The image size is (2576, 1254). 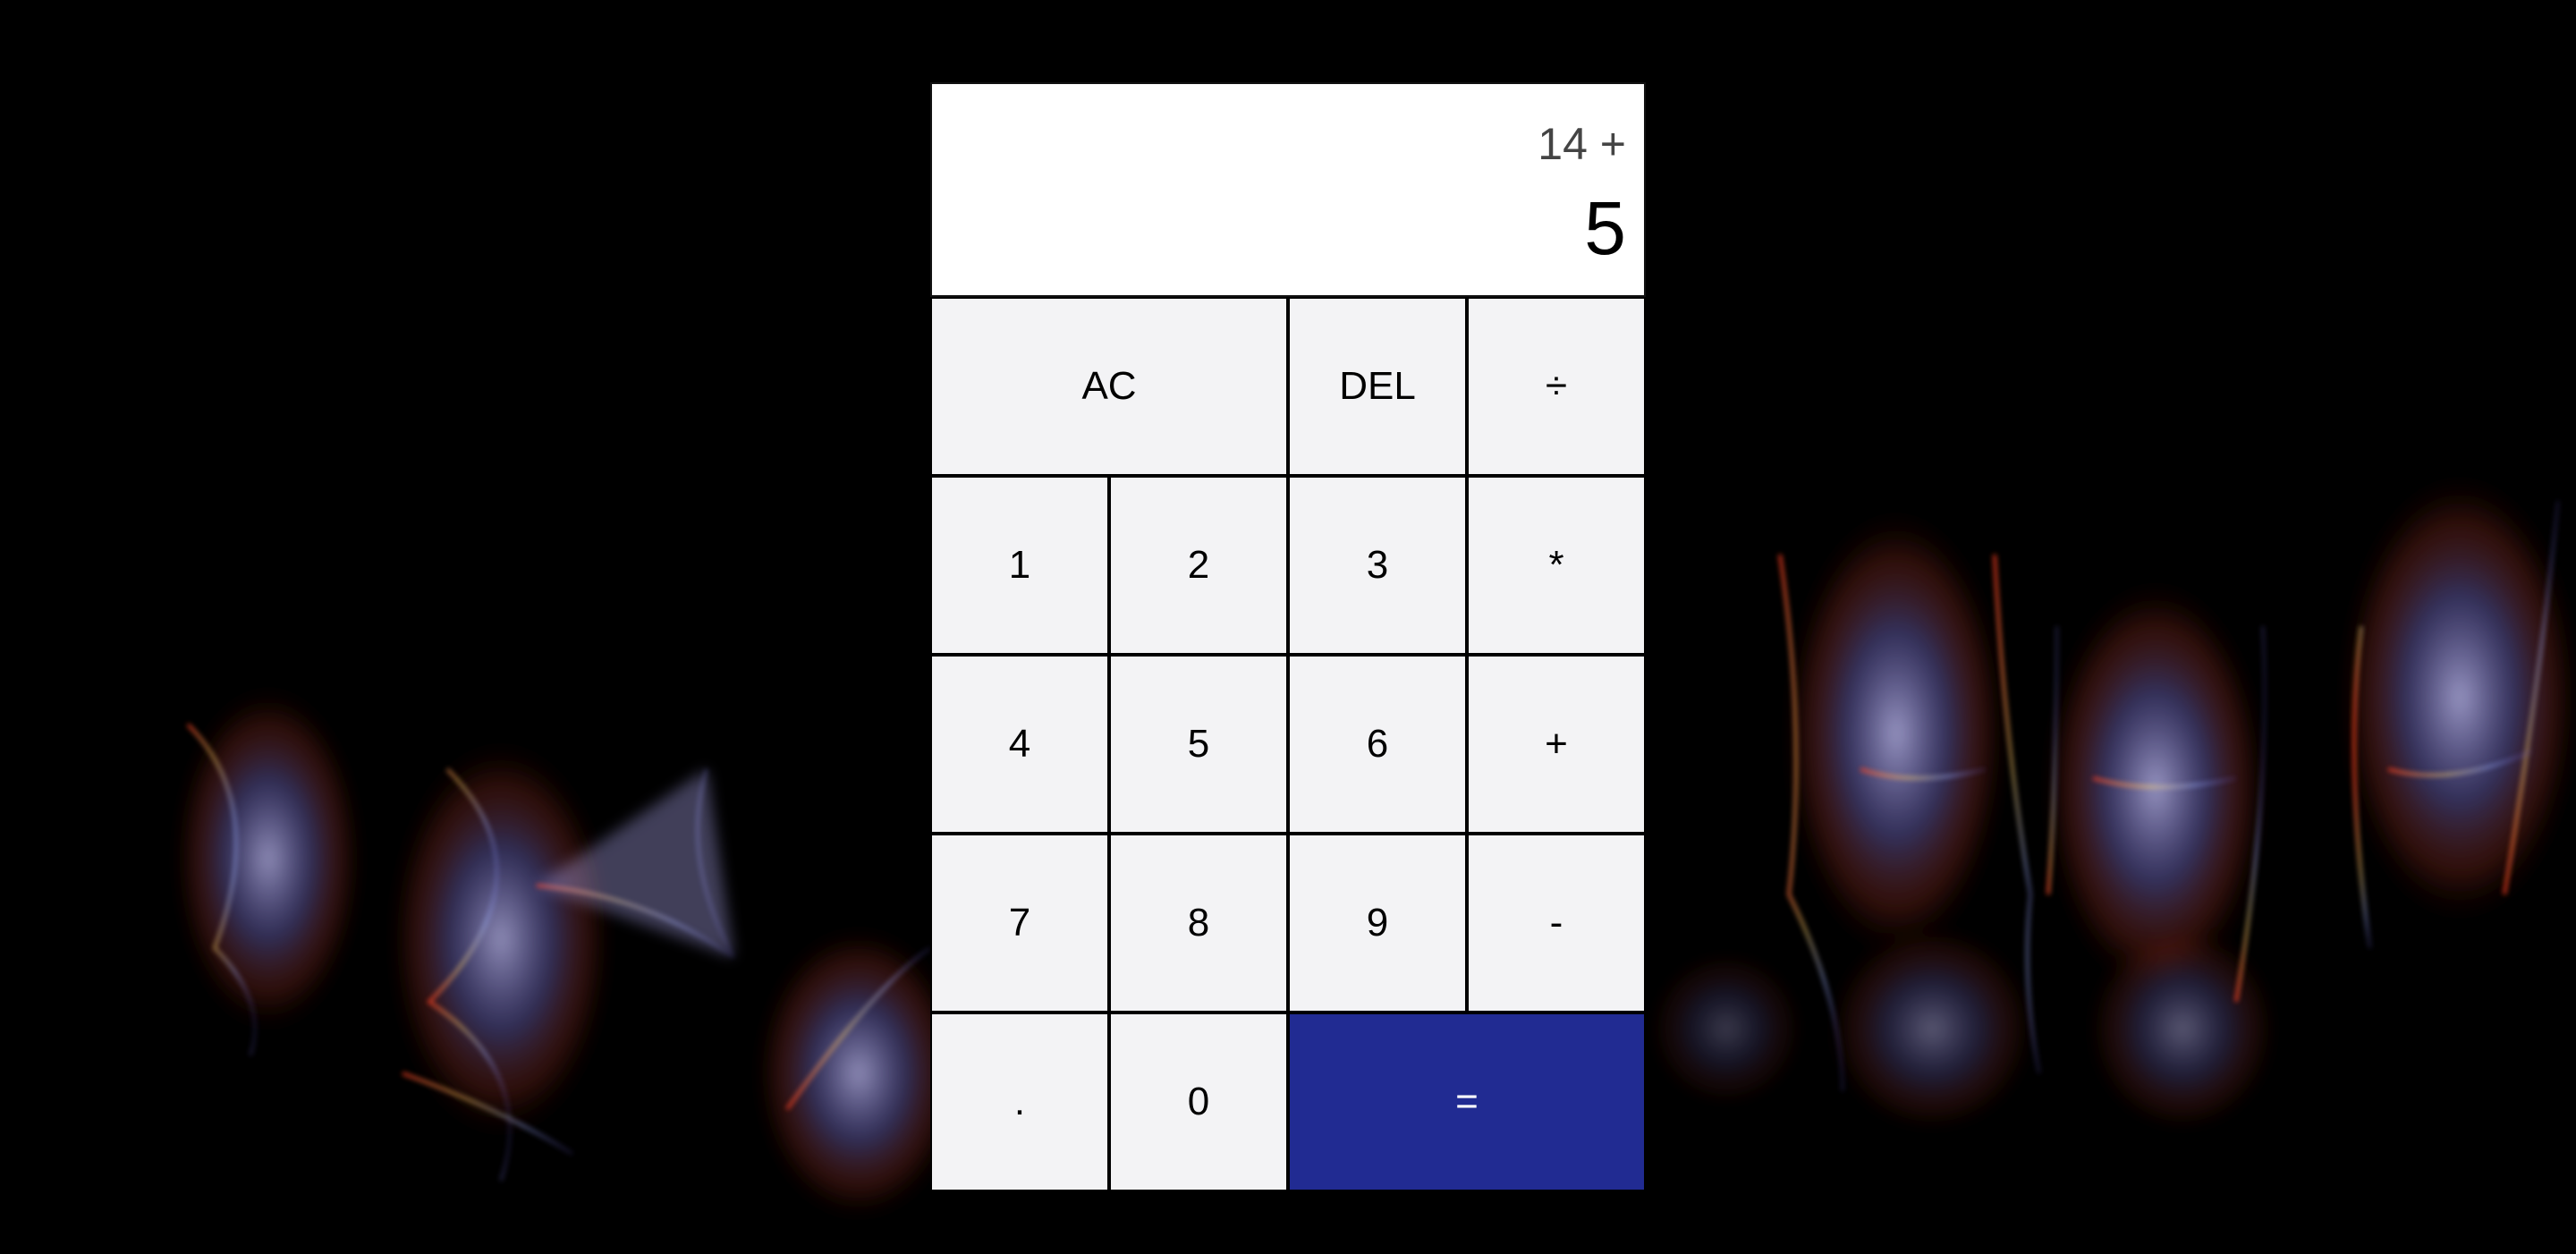 I want to click on digit-5-button: 5, so click(x=1198, y=744).